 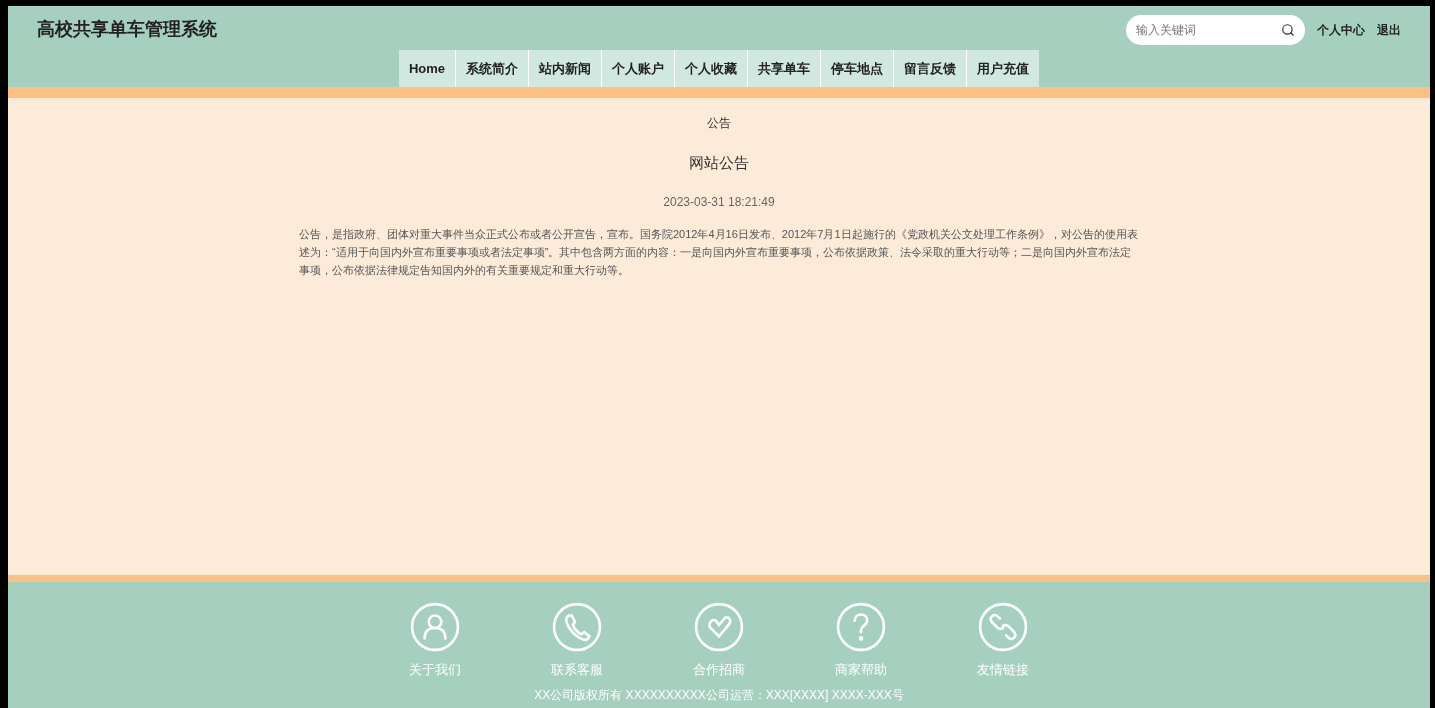 I want to click on nav-tab: 个人账户, so click(x=638, y=68).